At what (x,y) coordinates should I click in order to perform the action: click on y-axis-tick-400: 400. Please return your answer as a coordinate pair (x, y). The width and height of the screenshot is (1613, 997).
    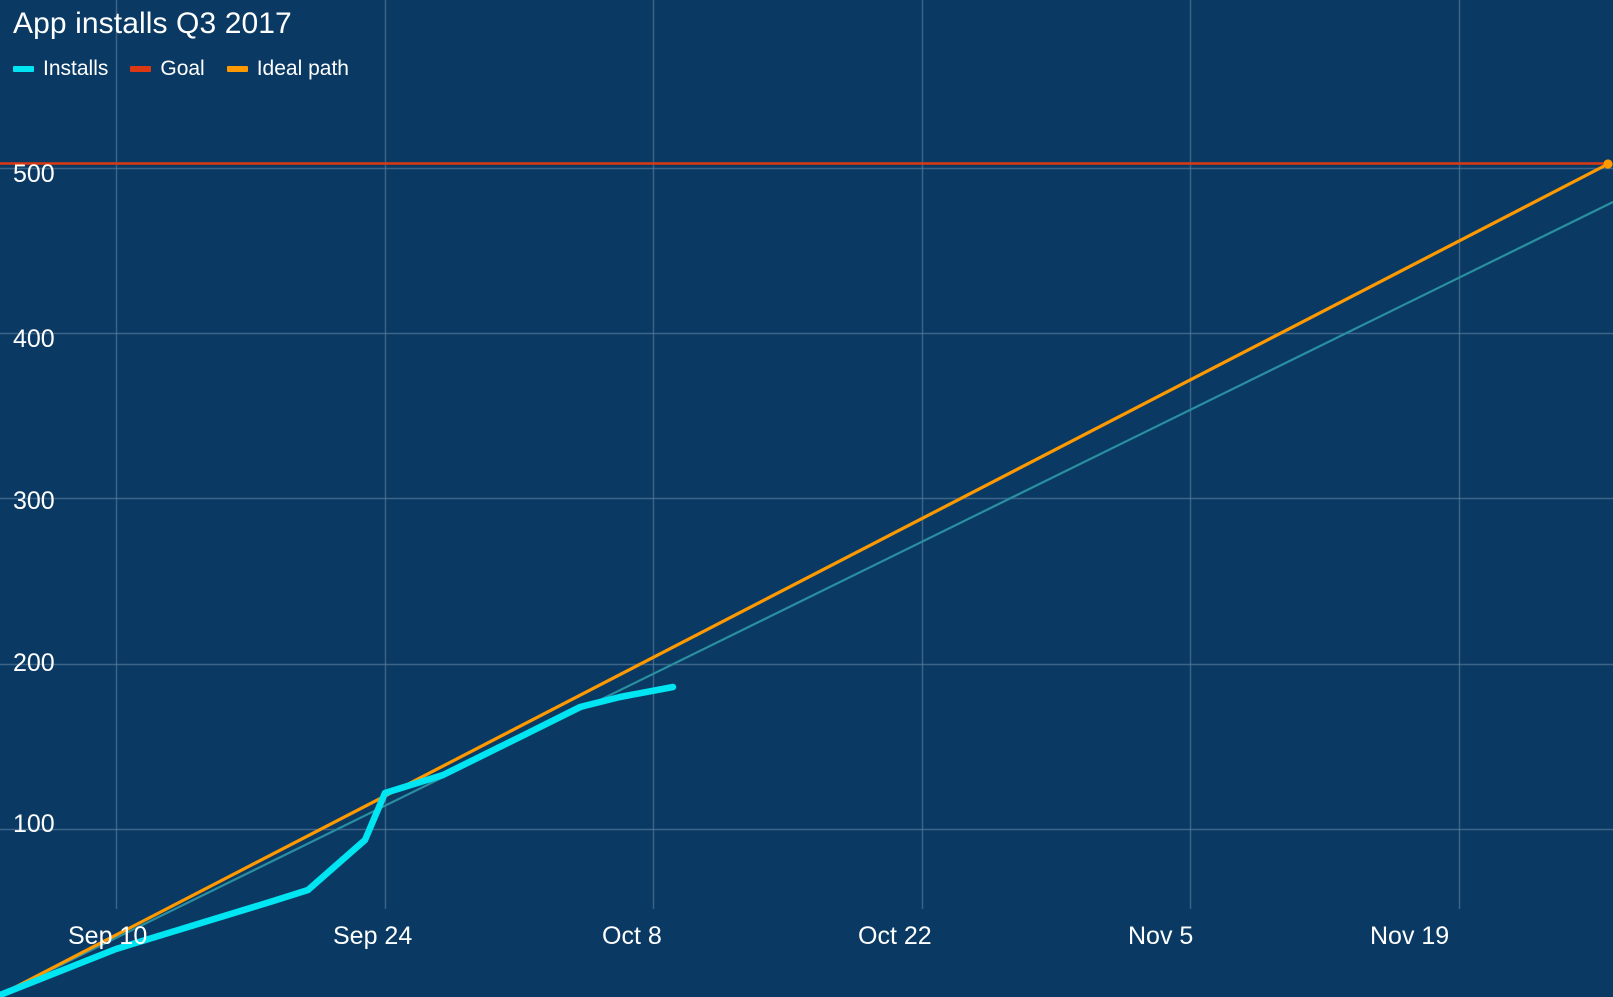
    Looking at the image, I should click on (34, 339).